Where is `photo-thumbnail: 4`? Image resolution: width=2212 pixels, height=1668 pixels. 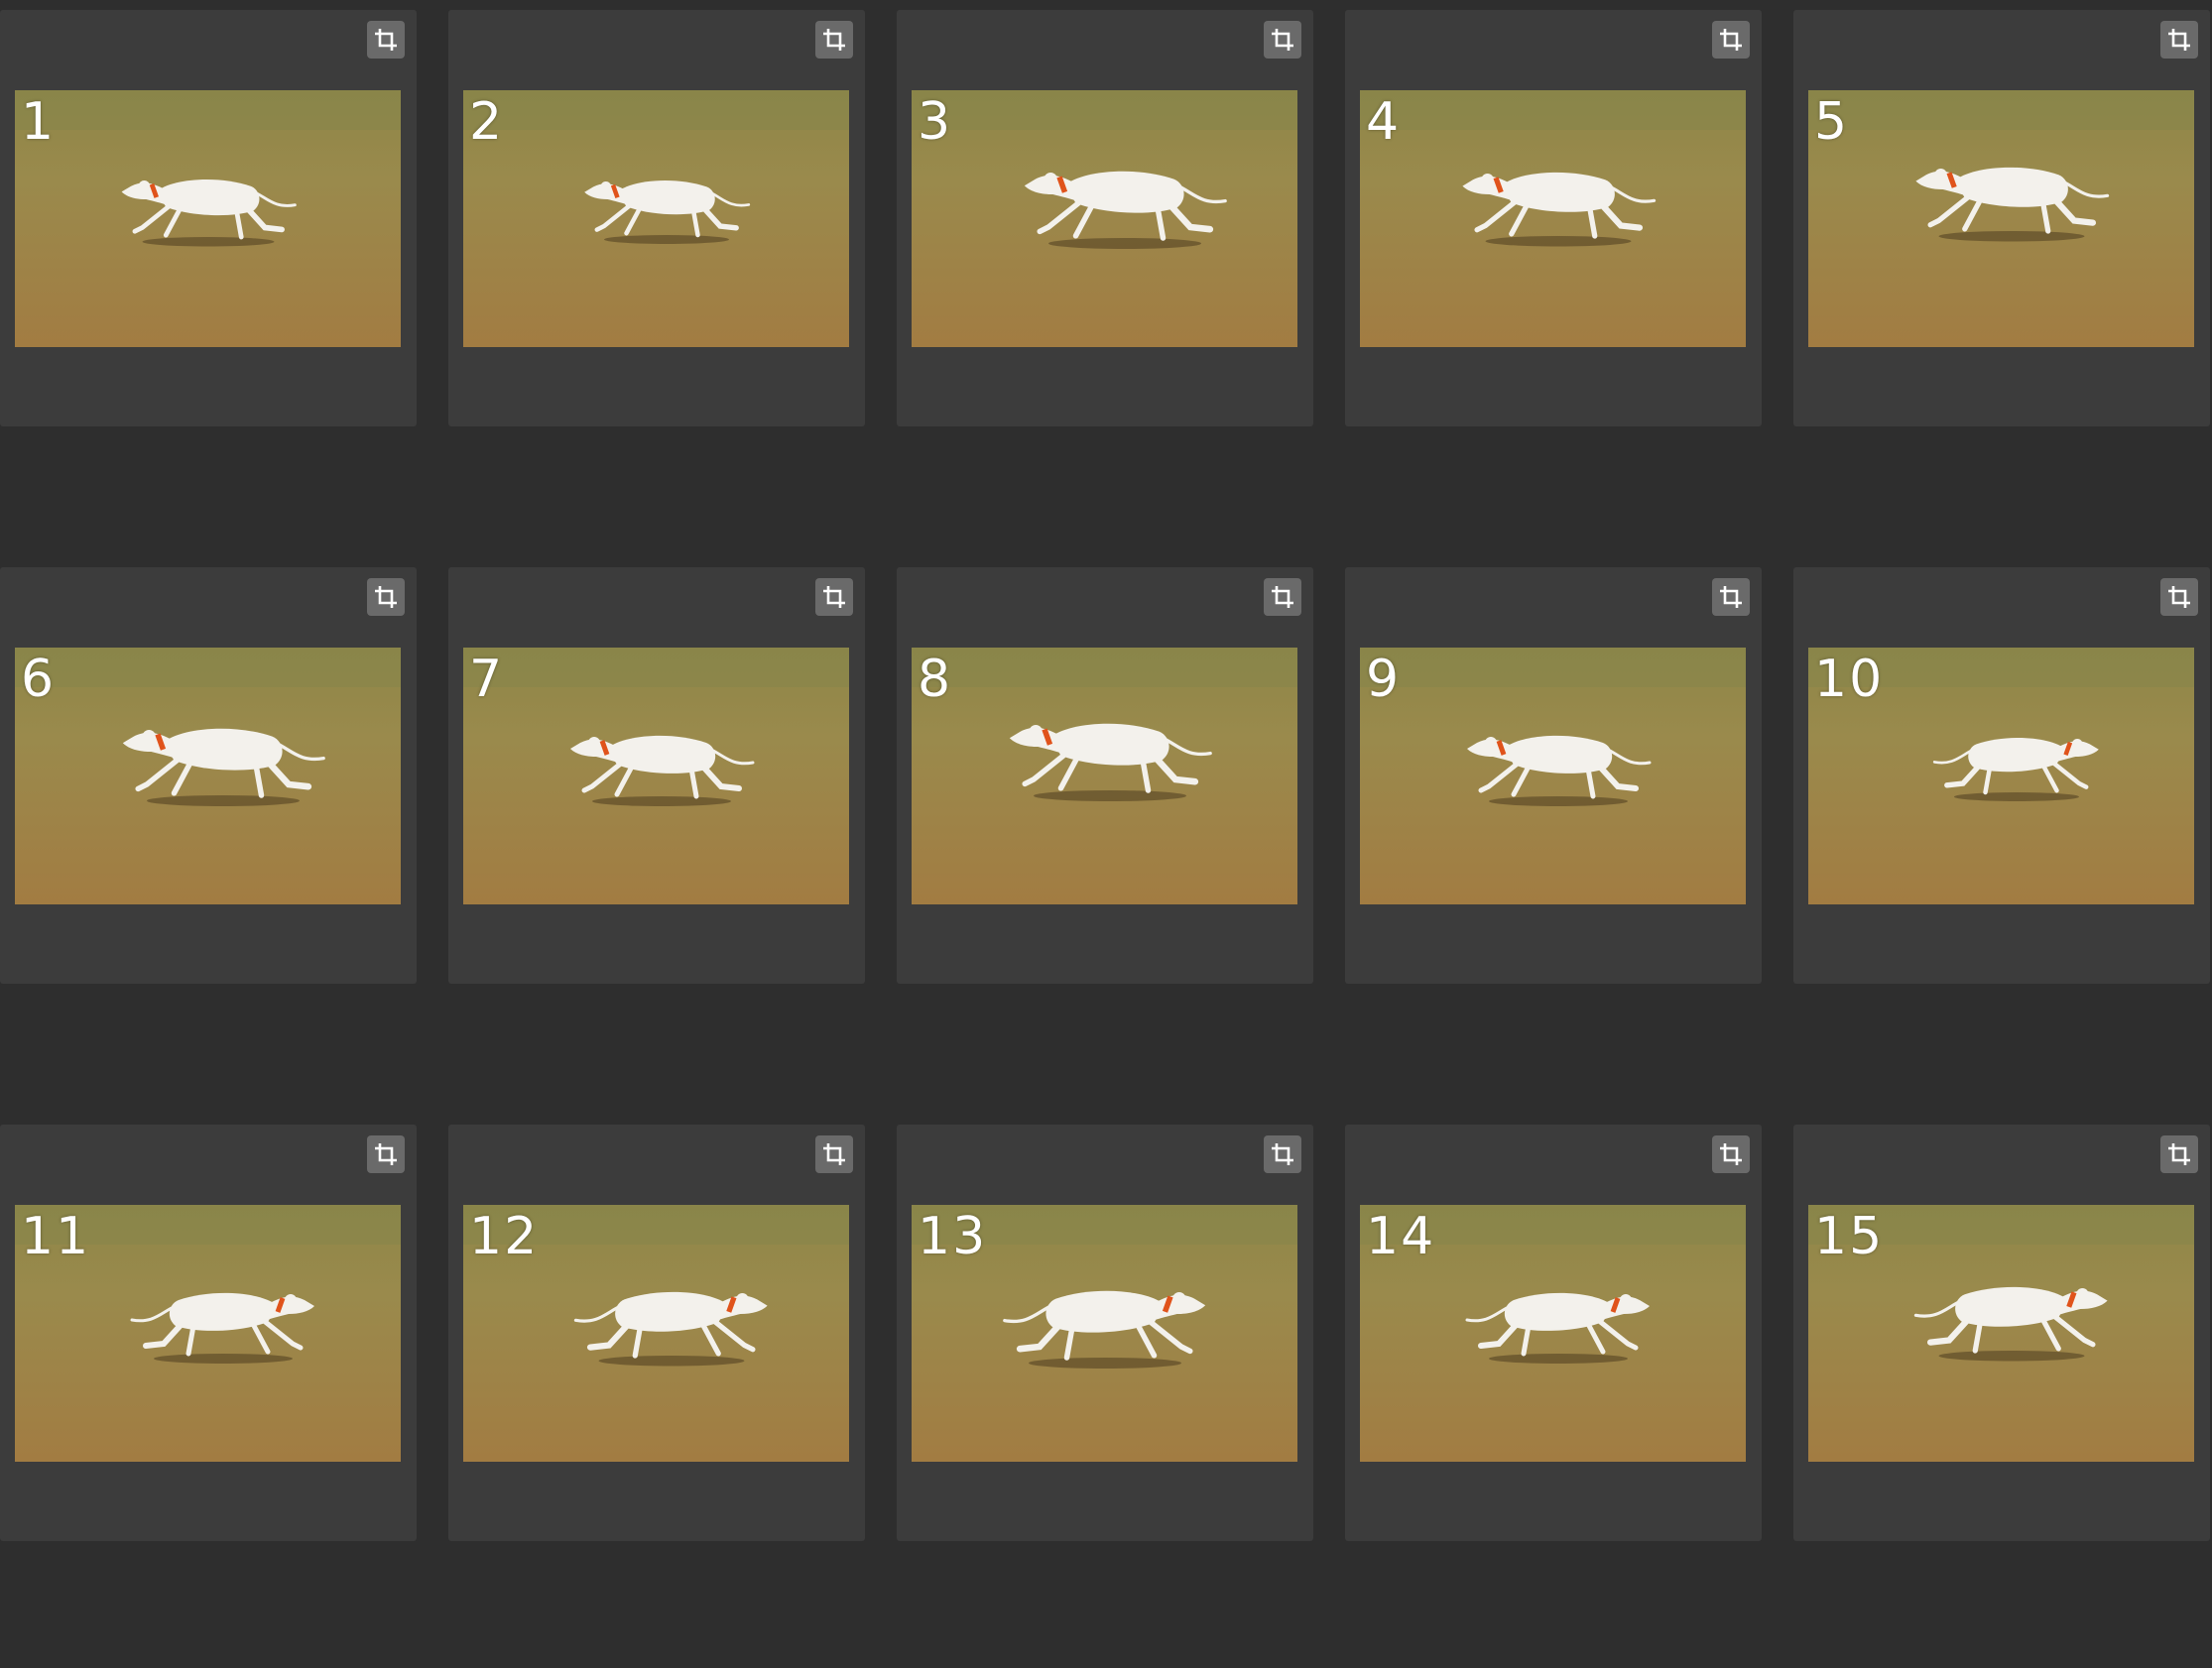
photo-thumbnail: 4 is located at coordinates (1553, 218).